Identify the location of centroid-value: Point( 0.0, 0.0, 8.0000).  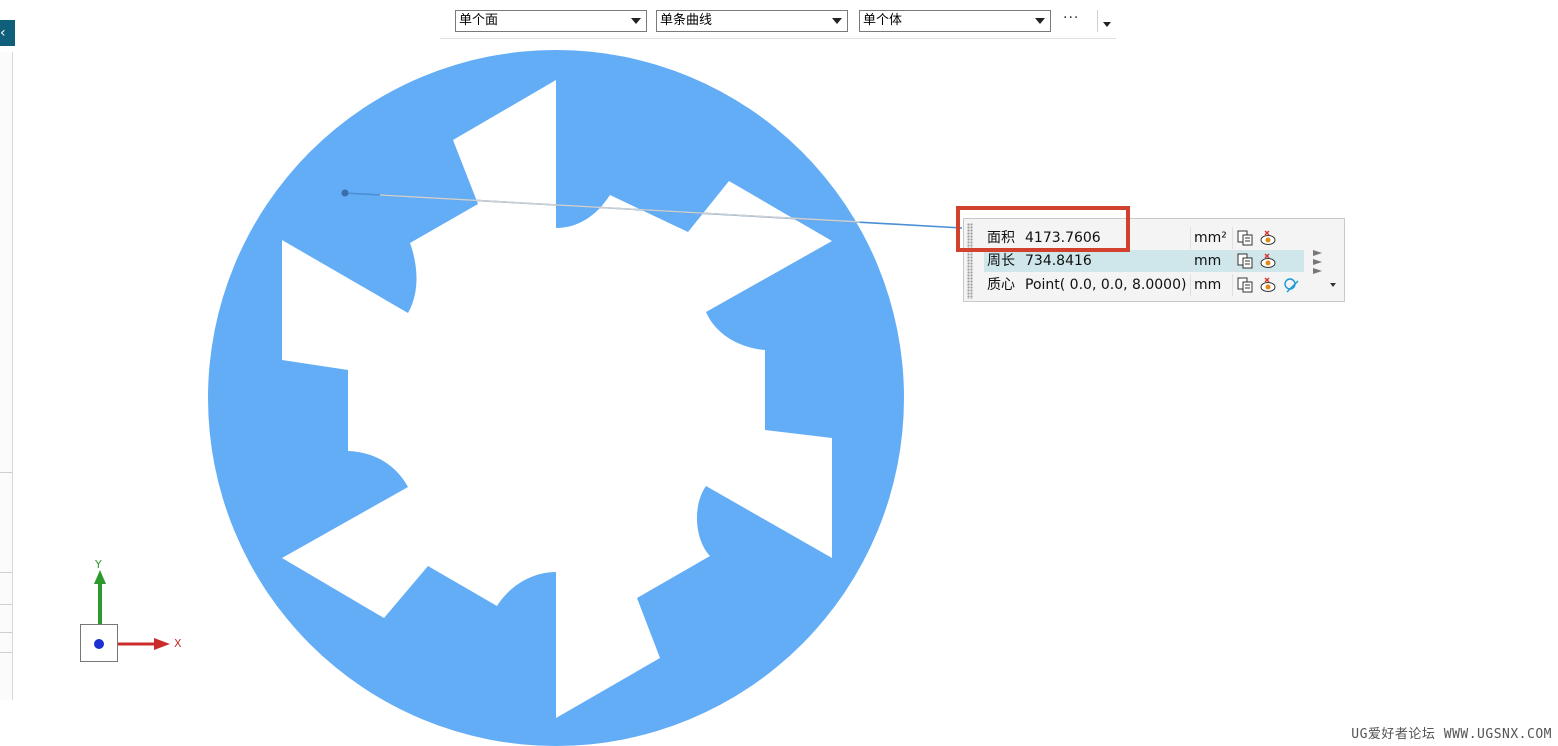
(1106, 285).